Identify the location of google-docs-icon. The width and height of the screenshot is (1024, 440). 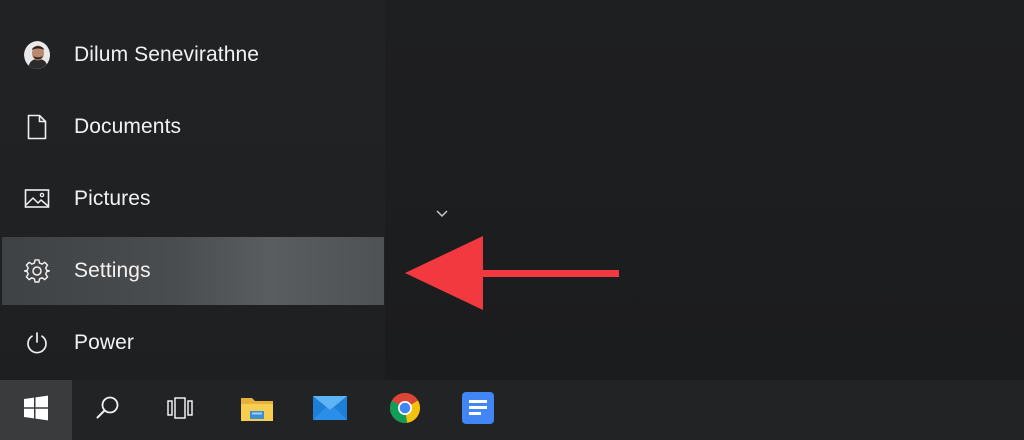
(478, 410).